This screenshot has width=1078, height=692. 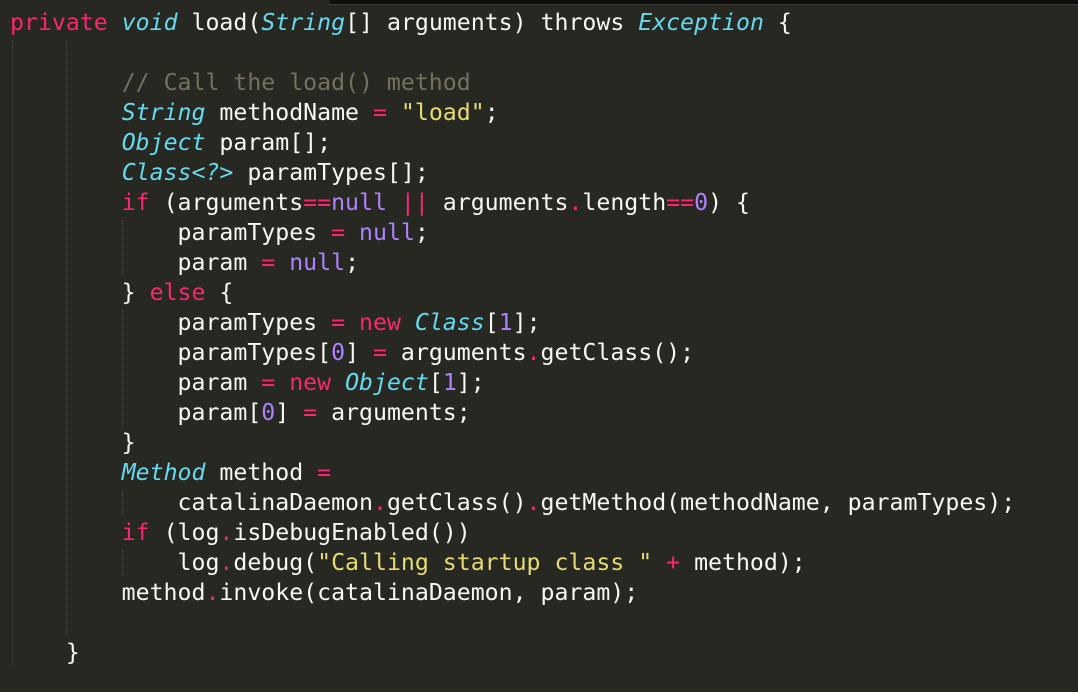 What do you see at coordinates (331, 172) in the screenshot?
I see `code-token: paramTypes[];` at bounding box center [331, 172].